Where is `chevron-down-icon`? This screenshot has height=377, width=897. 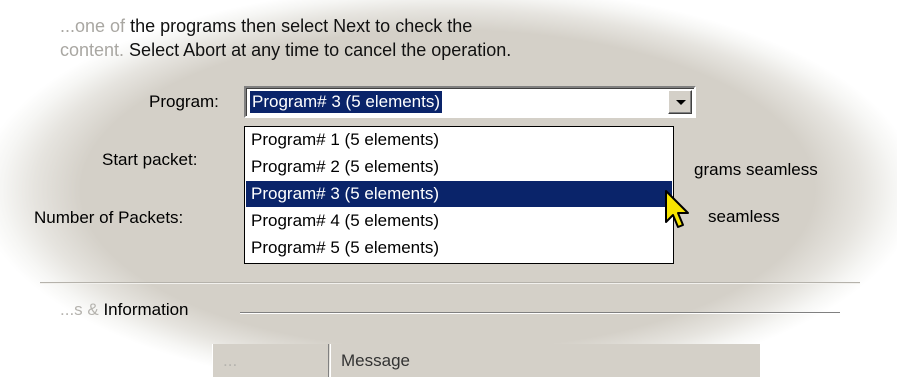 chevron-down-icon is located at coordinates (681, 102).